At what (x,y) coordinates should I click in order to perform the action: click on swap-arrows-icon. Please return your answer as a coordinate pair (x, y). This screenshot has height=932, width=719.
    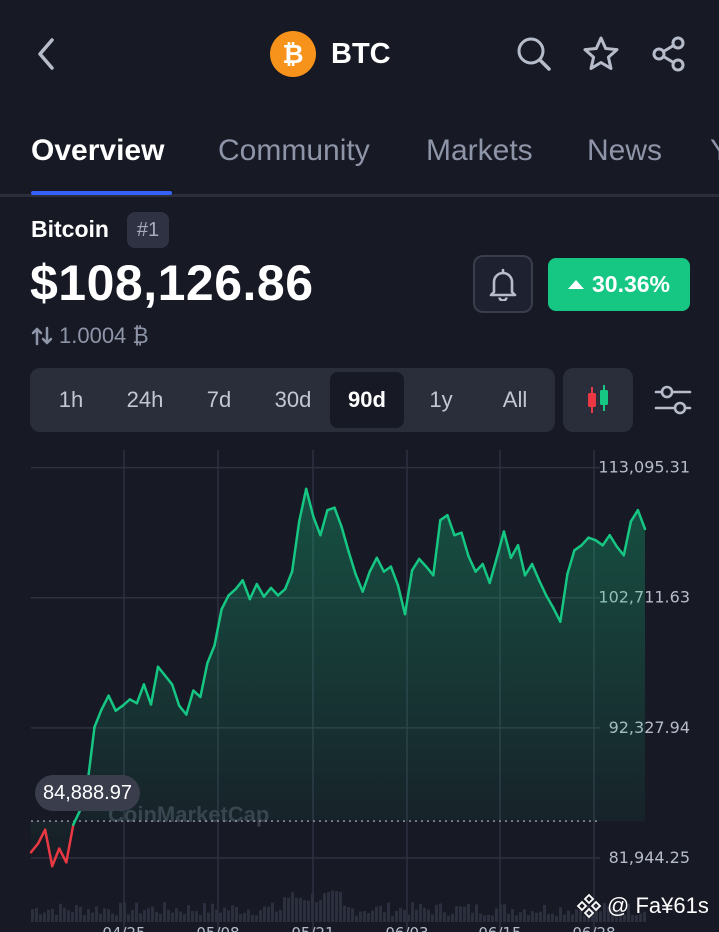
    Looking at the image, I should click on (42, 336).